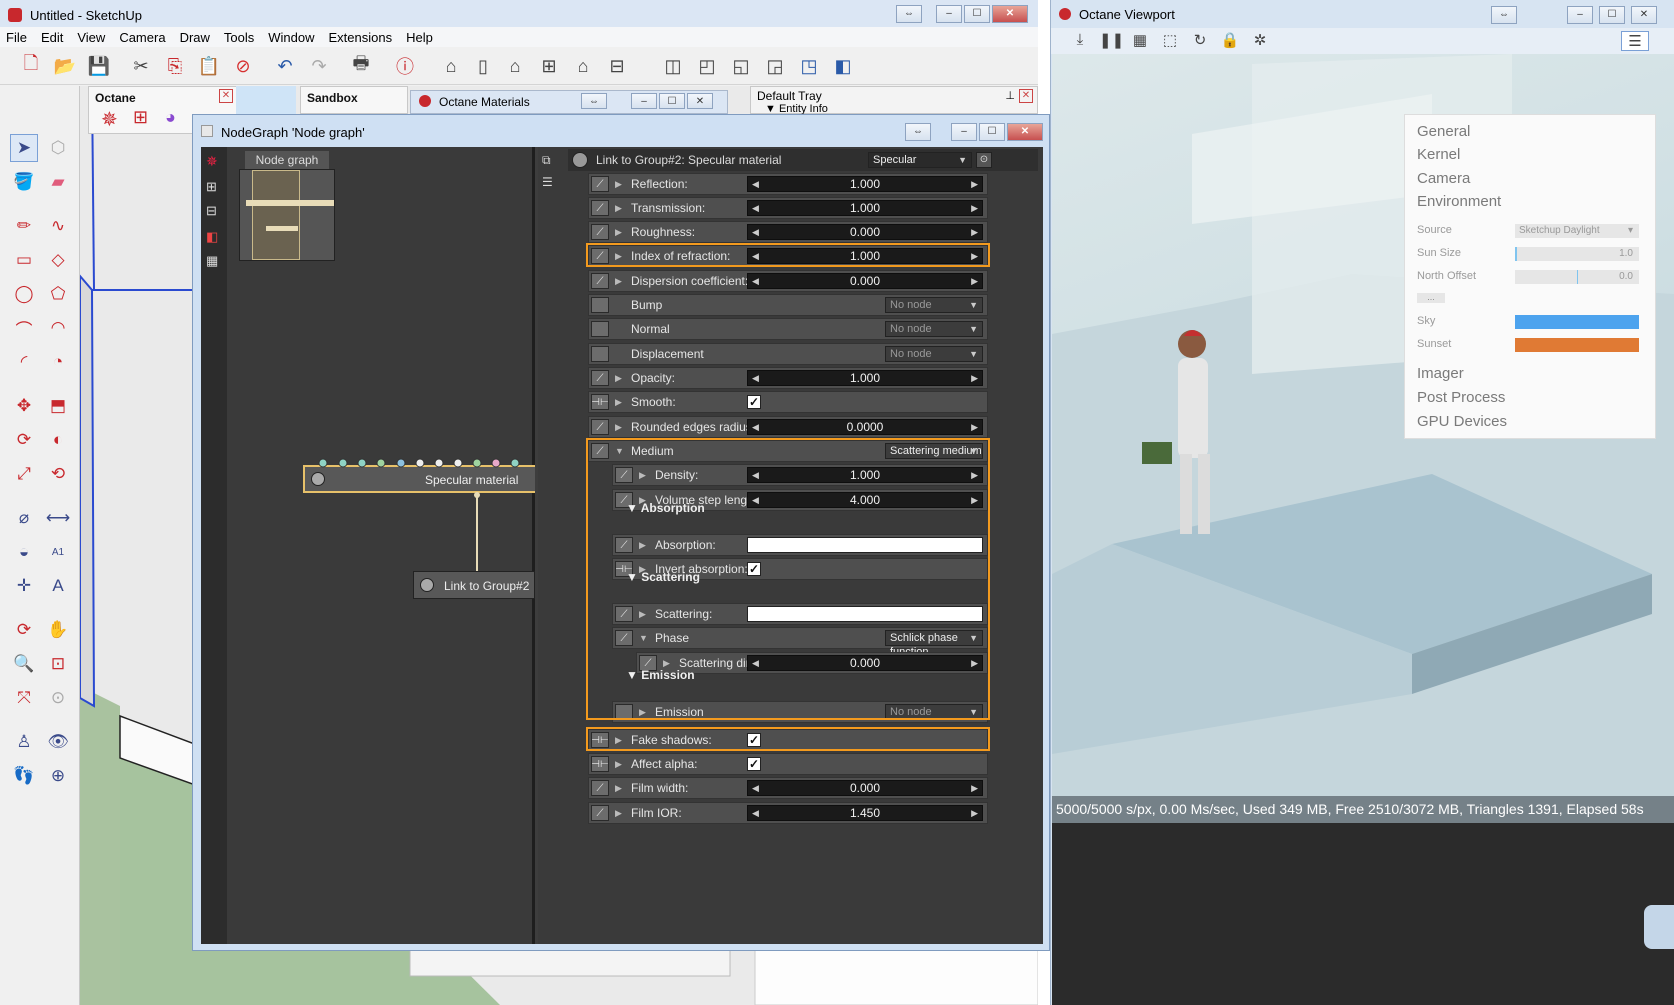  Describe the element at coordinates (754, 764) in the screenshot. I see `affect-alpha-checkbox: ✓` at that location.